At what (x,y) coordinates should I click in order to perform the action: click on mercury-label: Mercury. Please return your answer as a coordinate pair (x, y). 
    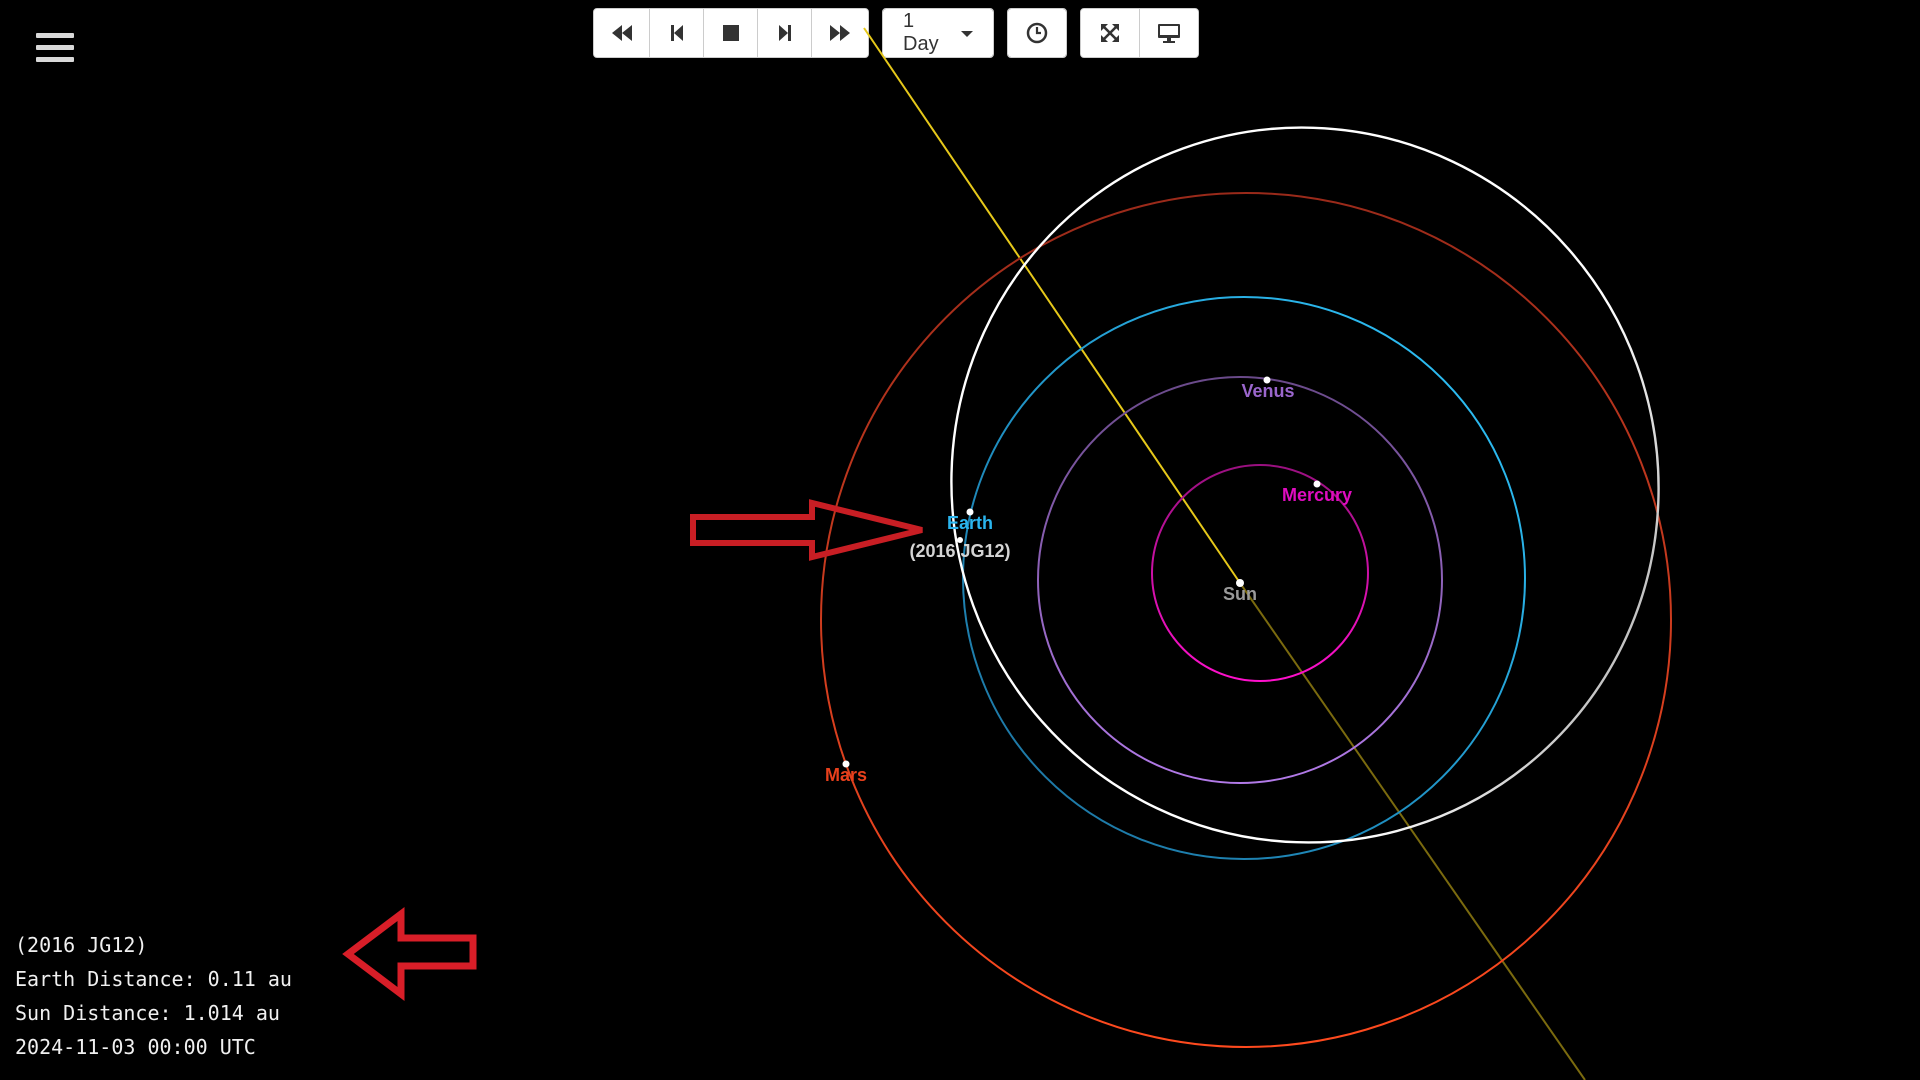
    Looking at the image, I should click on (1317, 495).